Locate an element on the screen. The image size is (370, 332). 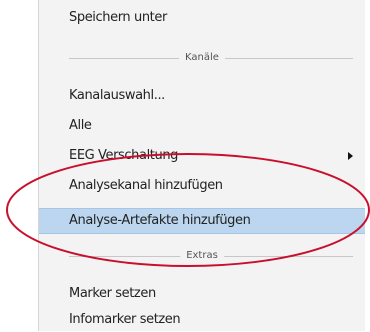
menu-item-label: EEG Verschaltung is located at coordinates (124, 155).